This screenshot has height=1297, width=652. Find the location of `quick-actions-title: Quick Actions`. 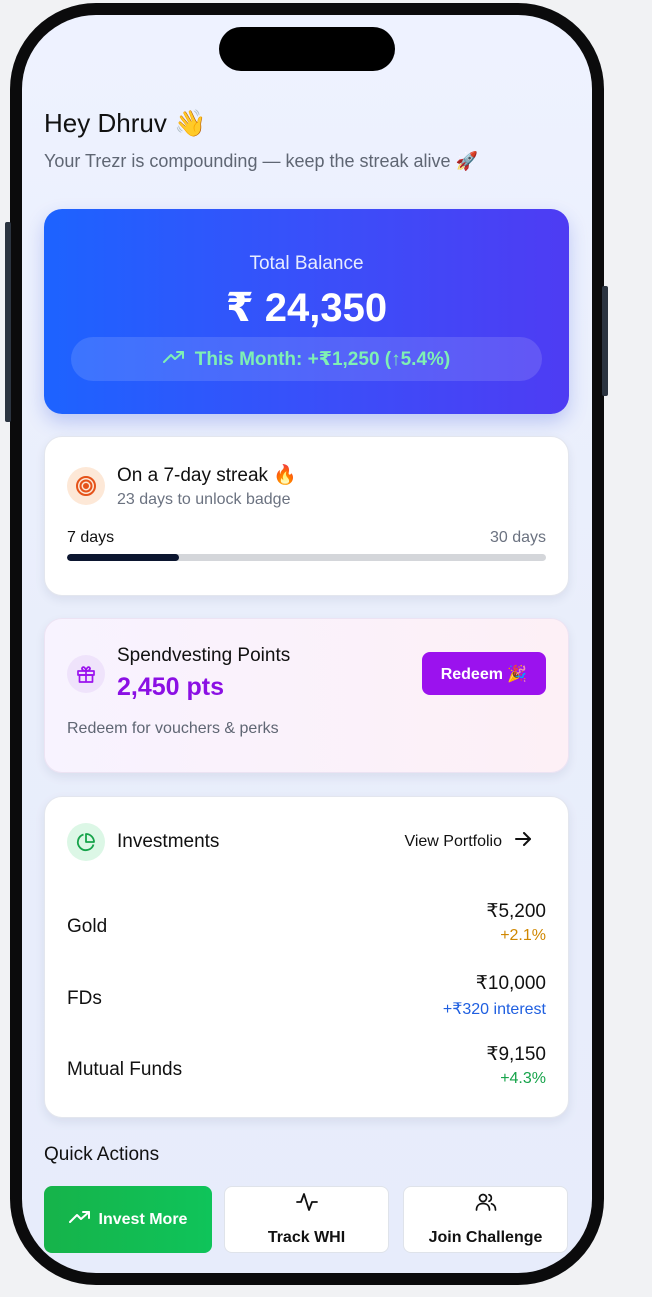

quick-actions-title: Quick Actions is located at coordinates (102, 1154).